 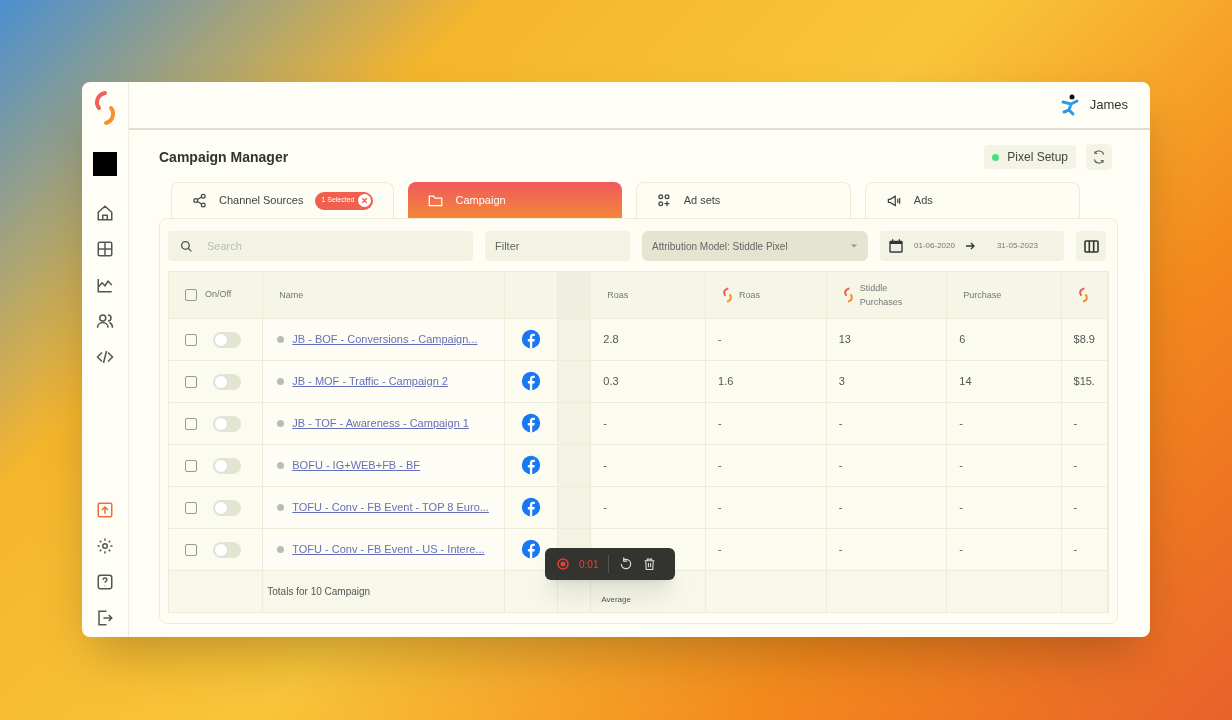 I want to click on recording-time: 0:01, so click(x=589, y=564).